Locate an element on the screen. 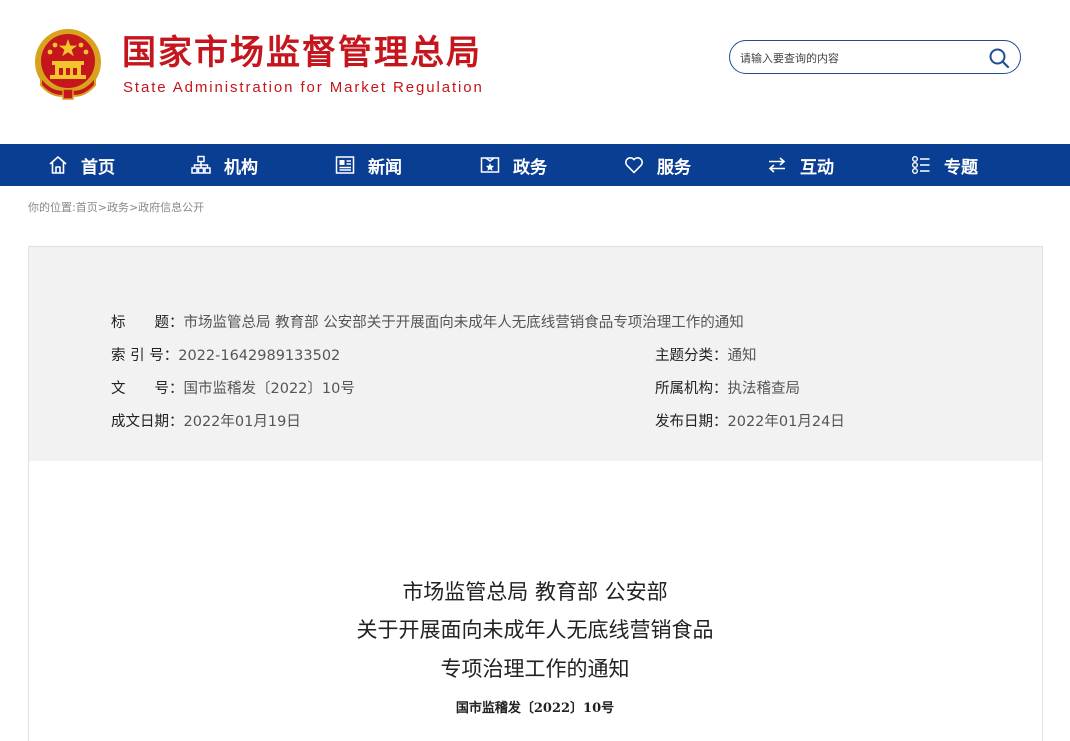 The height and width of the screenshot is (741, 1070). meta-topic-value: 通知 is located at coordinates (742, 356).